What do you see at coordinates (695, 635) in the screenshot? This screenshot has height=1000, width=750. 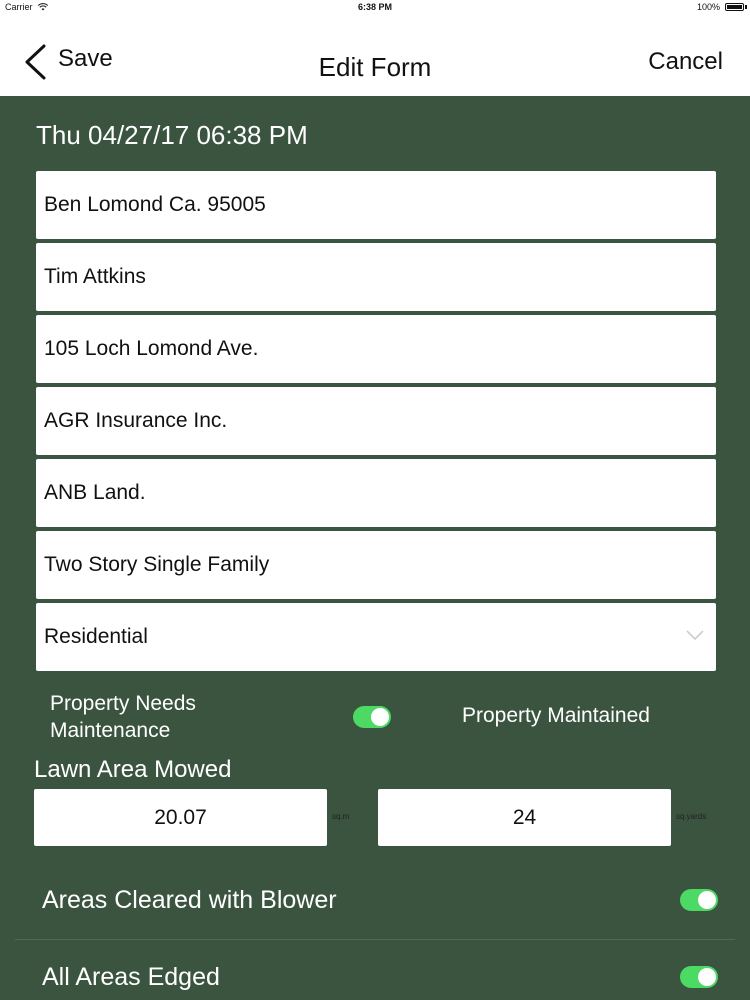 I see `chevron-down-icon` at bounding box center [695, 635].